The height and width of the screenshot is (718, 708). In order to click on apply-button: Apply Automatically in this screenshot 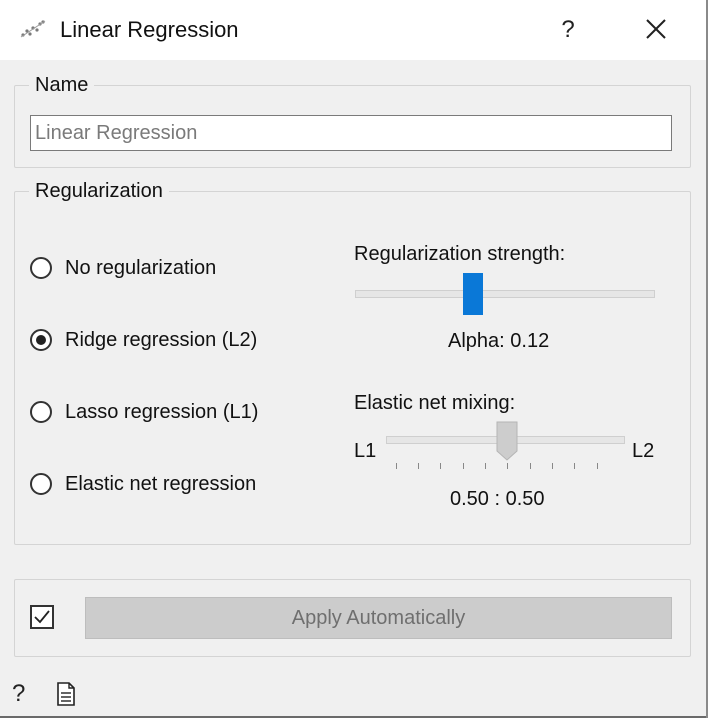, I will do `click(378, 618)`.